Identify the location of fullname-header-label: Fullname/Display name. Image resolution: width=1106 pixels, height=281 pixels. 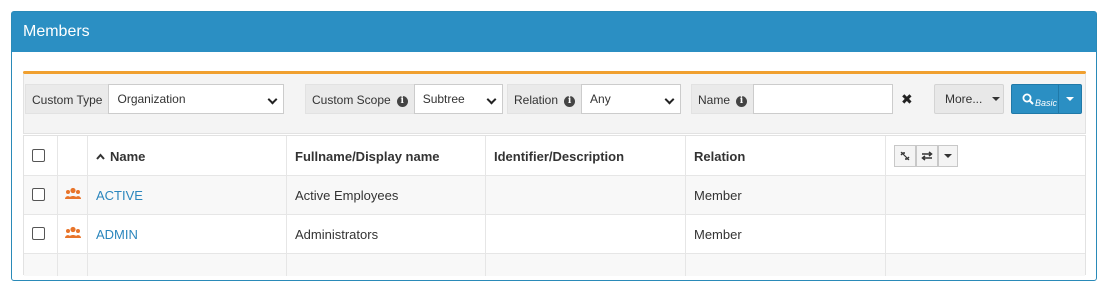
(367, 156).